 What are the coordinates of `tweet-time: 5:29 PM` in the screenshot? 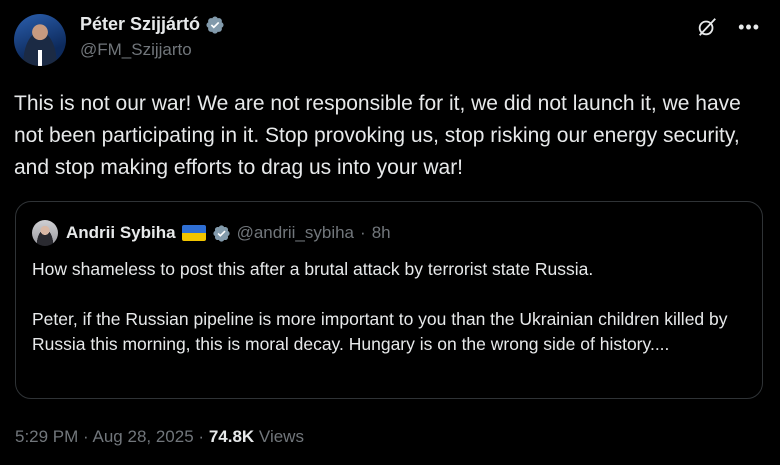 It's located at (46, 436).